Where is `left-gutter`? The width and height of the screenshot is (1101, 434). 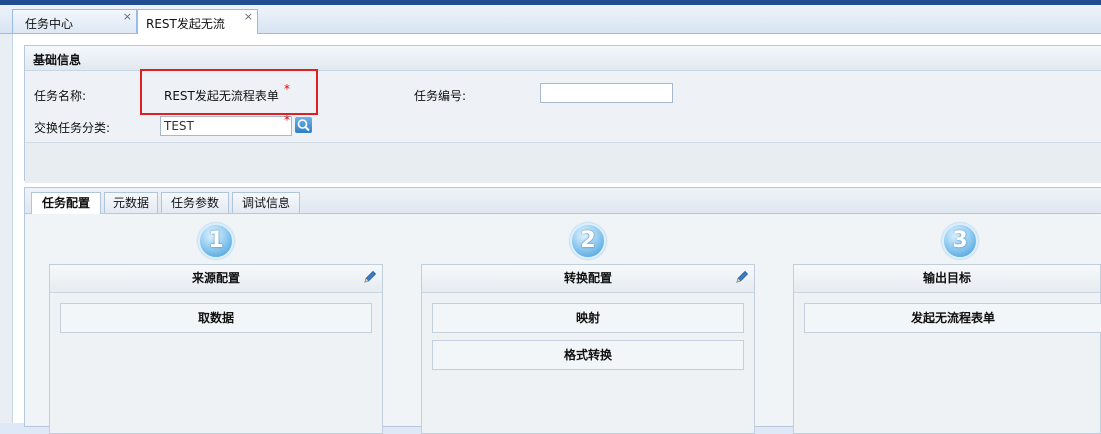 left-gutter is located at coordinates (6, 228).